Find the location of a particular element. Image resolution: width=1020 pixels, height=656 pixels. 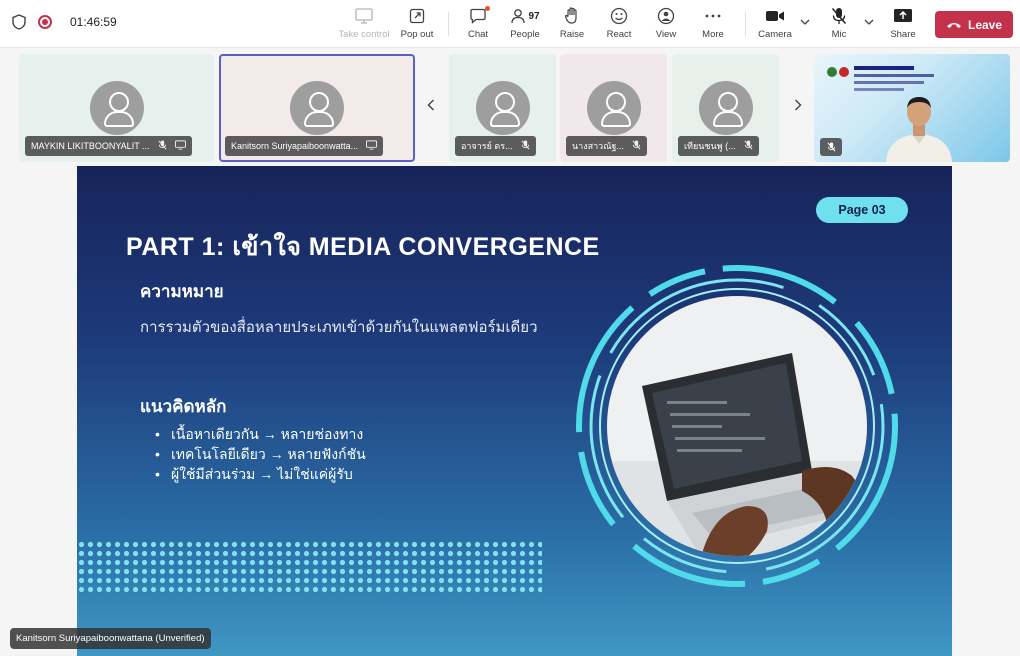

leave-label: Leave is located at coordinates (985, 24).